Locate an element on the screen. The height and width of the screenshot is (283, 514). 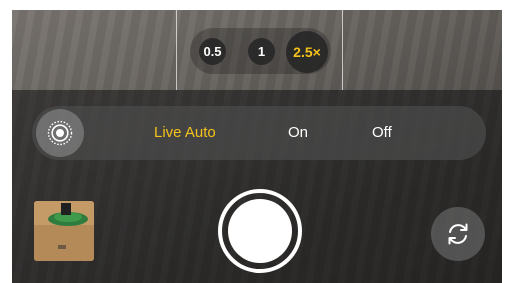
shutter-ring is located at coordinates (260, 231).